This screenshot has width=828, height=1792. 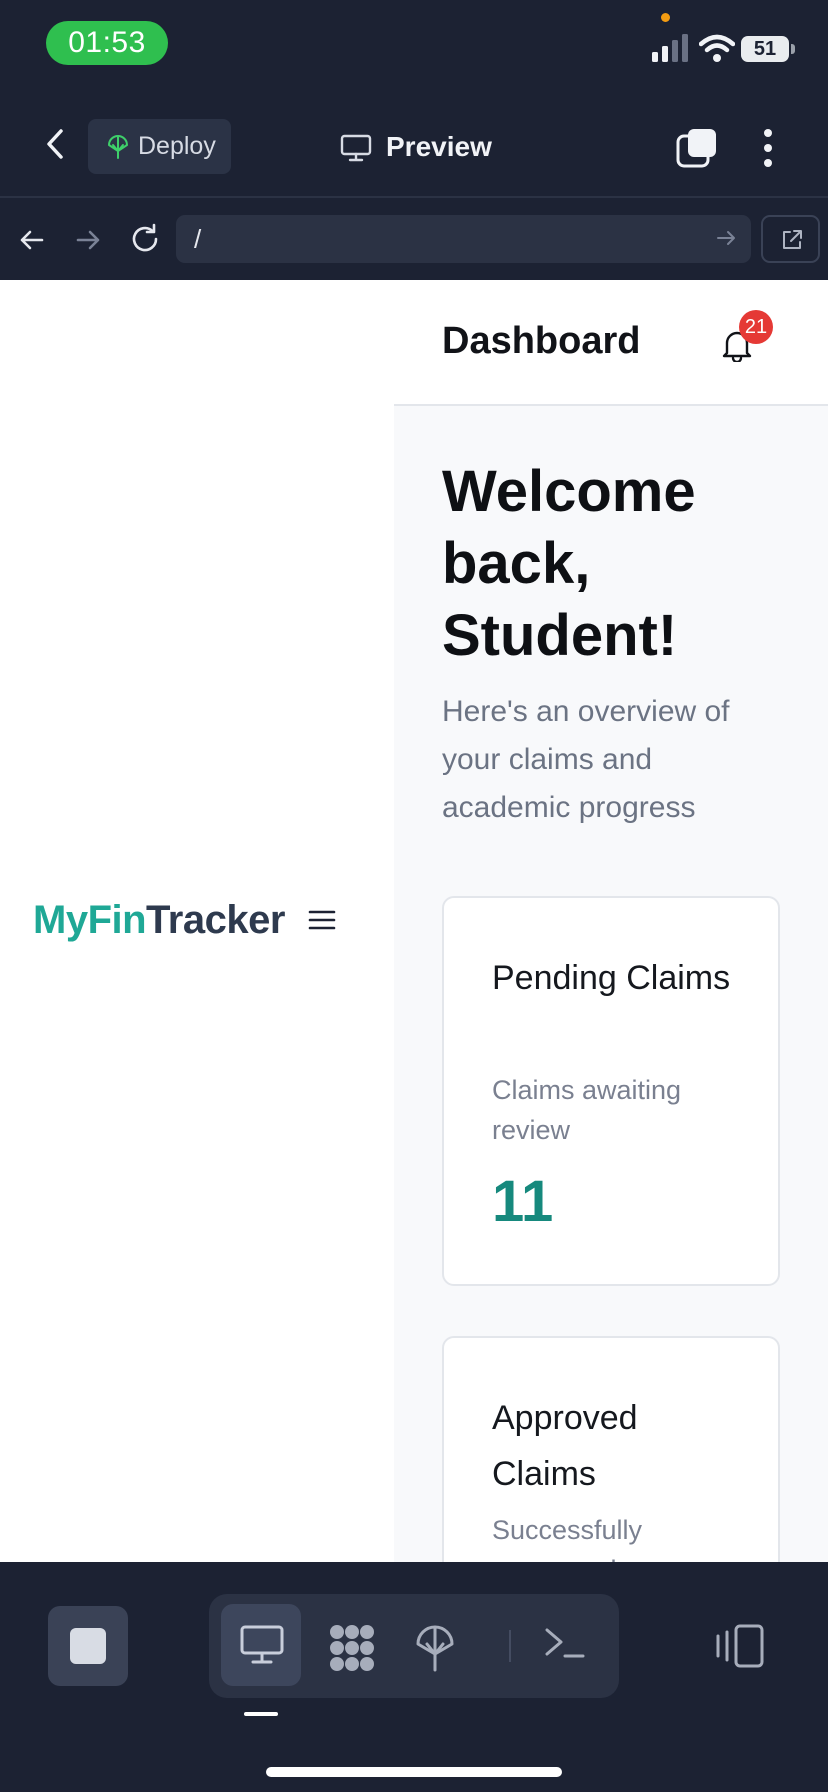 I want to click on stat-card-approved: Approved Claims Successfully processed, so click(x=611, y=1449).